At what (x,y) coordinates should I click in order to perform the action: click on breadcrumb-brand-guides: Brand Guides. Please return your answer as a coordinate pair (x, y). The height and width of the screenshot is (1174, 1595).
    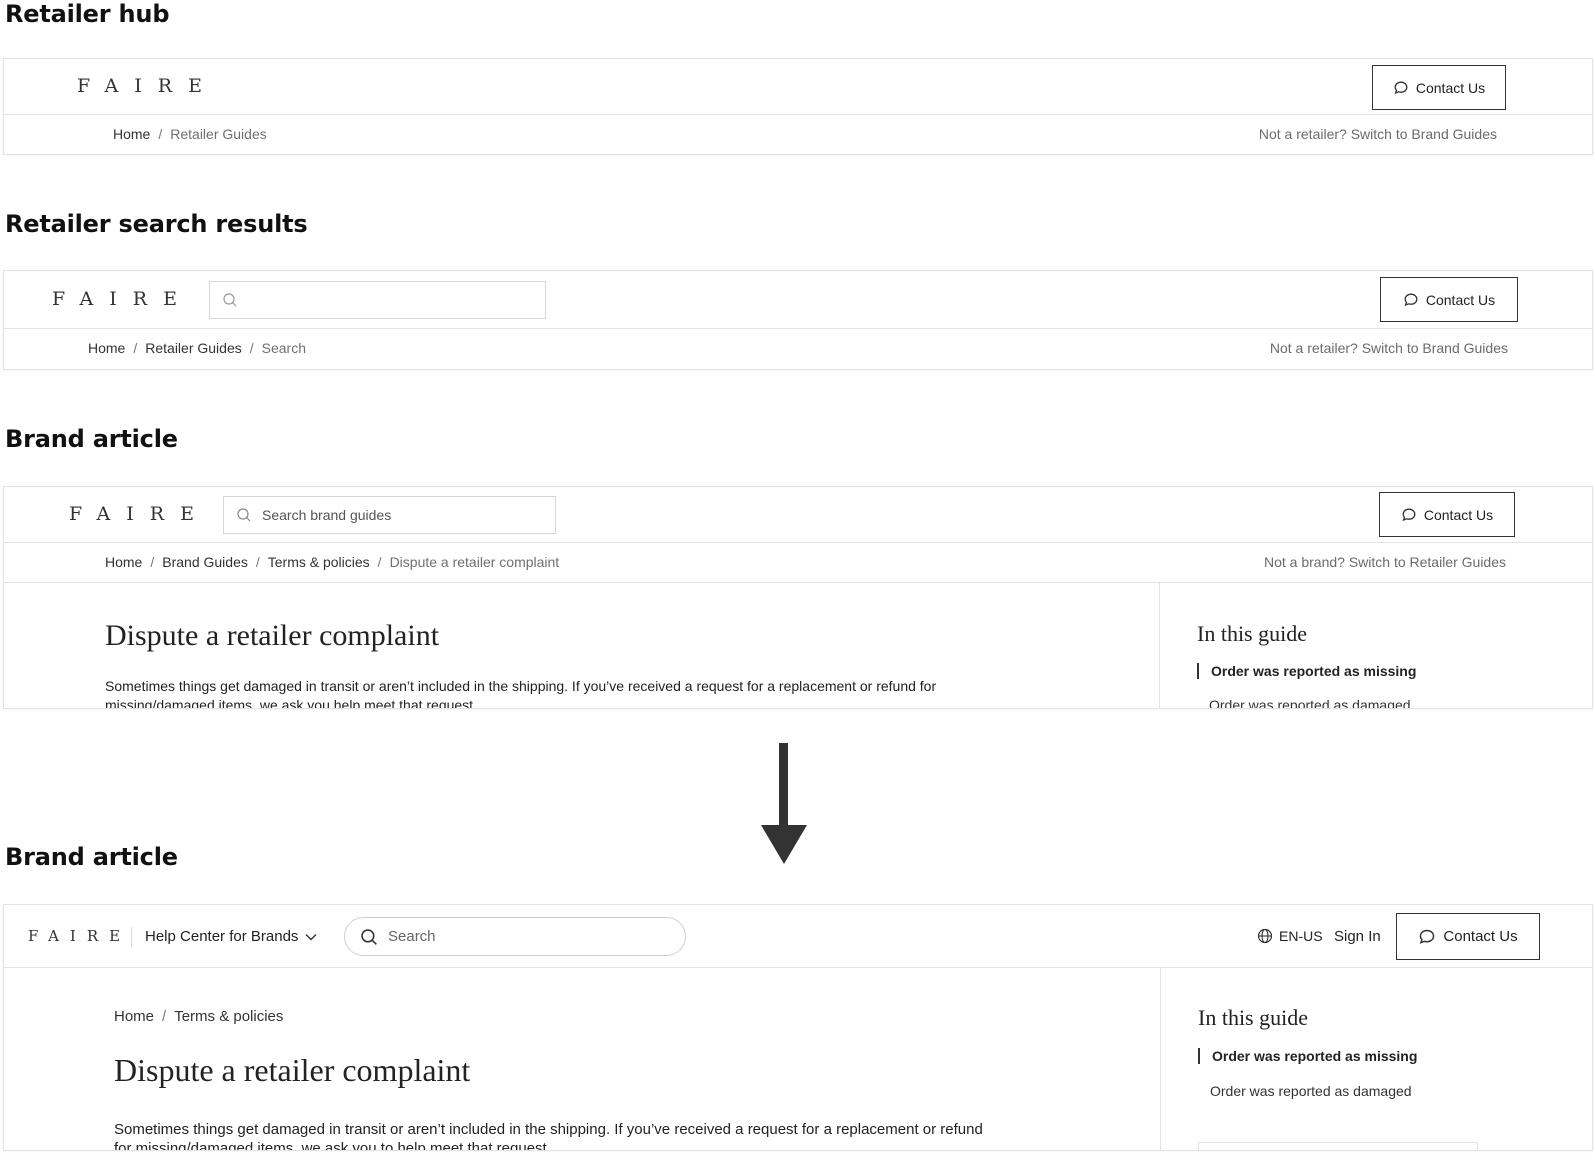
    Looking at the image, I should click on (205, 562).